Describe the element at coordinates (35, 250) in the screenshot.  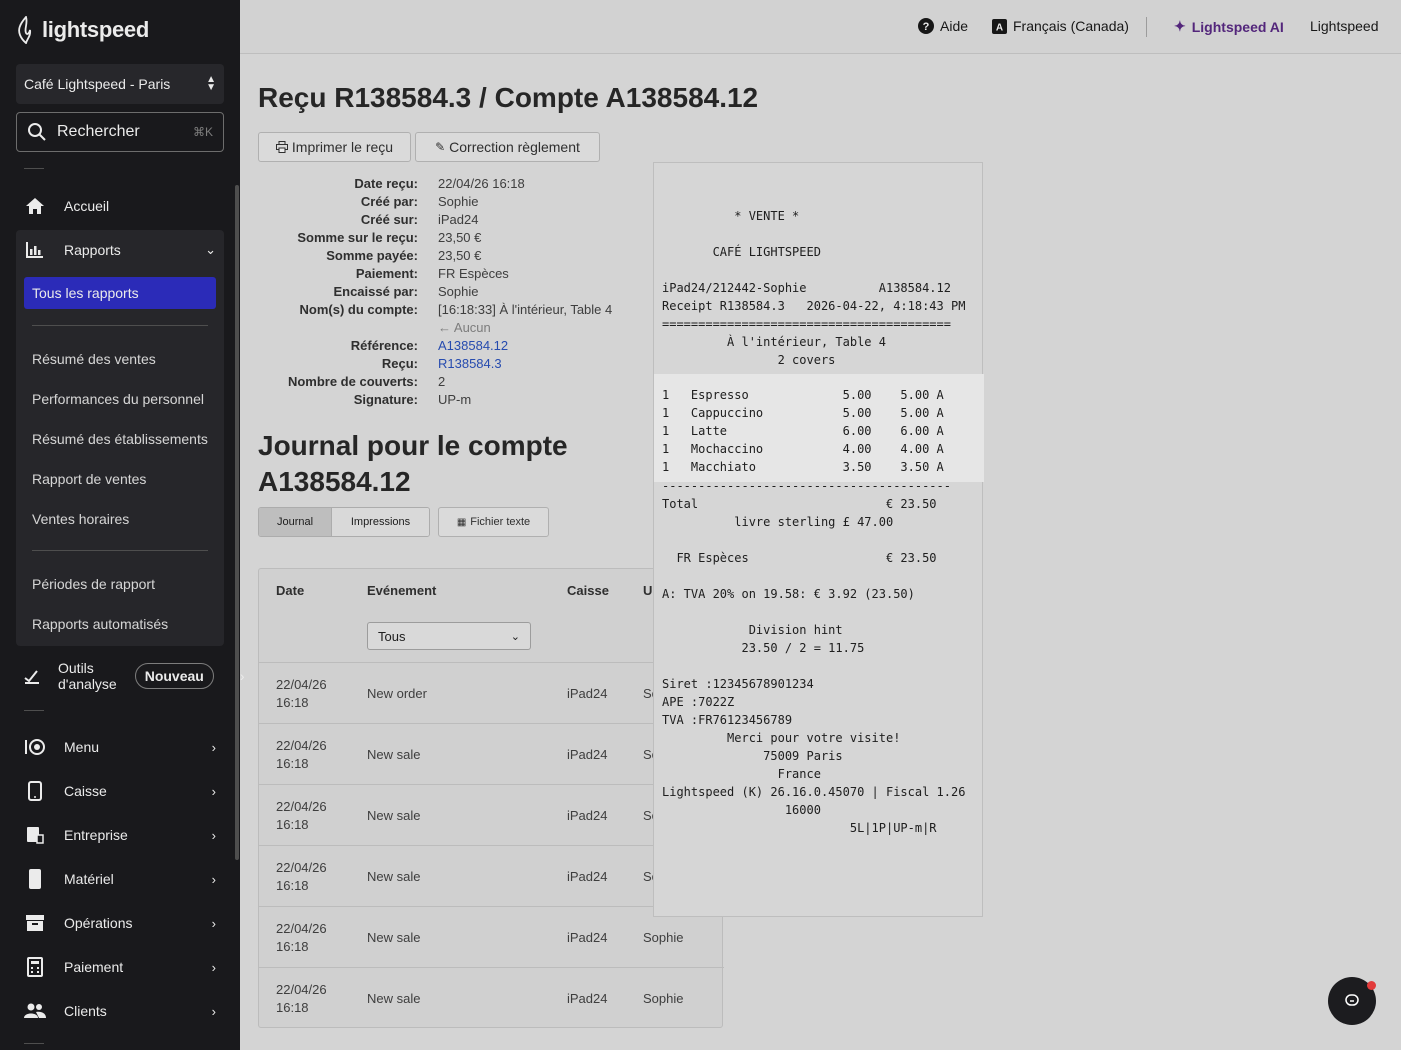
I see `bar-chart-icon` at that location.